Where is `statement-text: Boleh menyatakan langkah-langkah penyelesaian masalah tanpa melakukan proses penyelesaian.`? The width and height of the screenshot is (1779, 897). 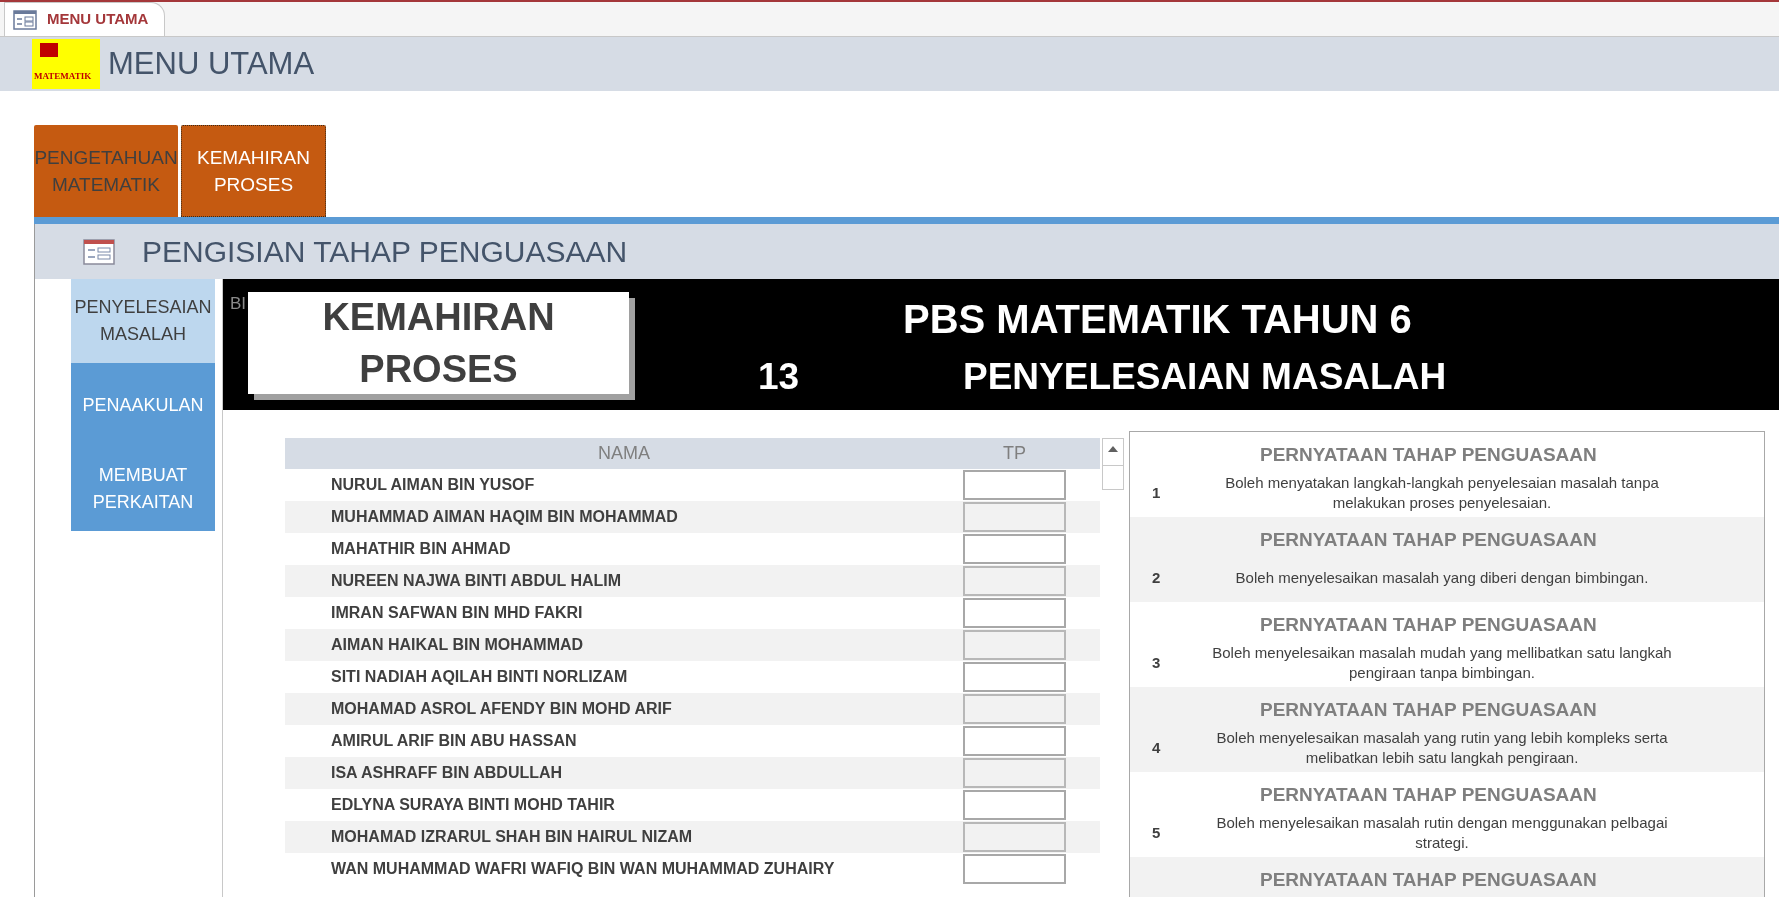 statement-text: Boleh menyatakan langkah-langkah penyelesaian masalah tanpa melakukan proses penyelesaian. is located at coordinates (1442, 493).